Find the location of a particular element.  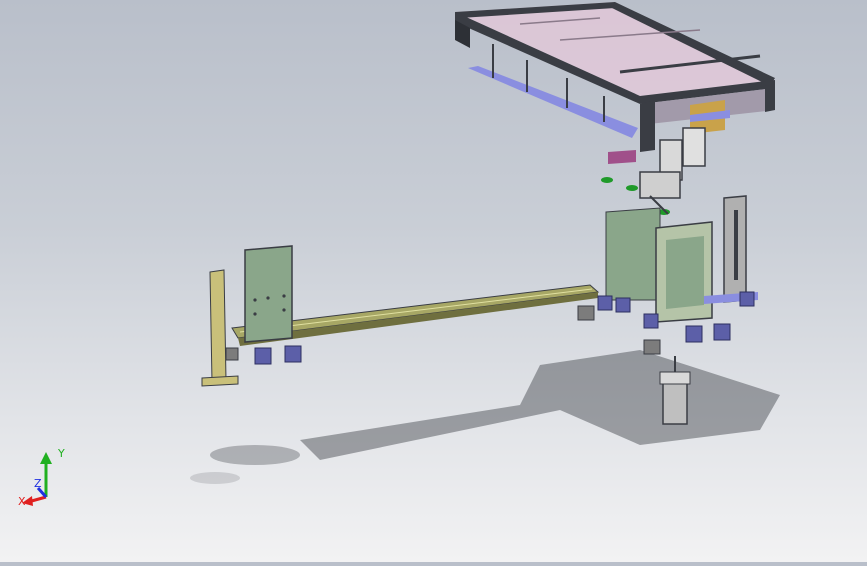

z-axis-label: Z is located at coordinates (38, 483).